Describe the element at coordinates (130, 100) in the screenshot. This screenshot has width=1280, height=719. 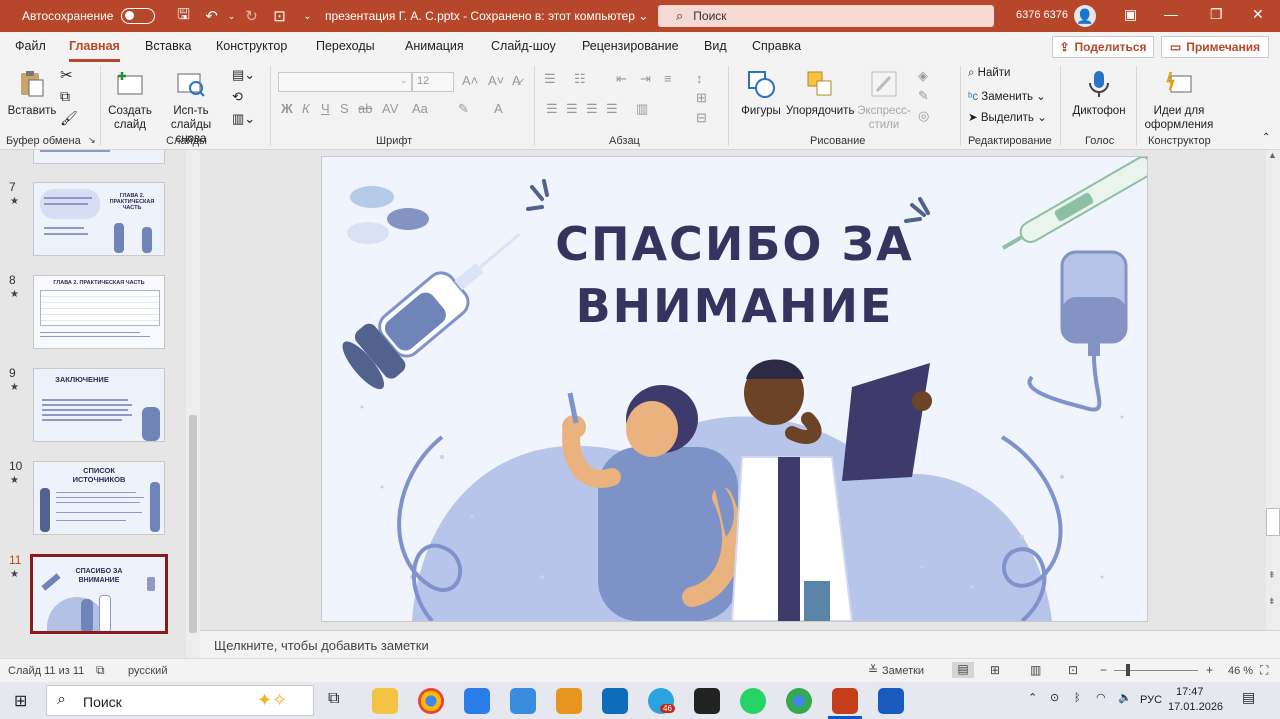
I see `new-slide-button: Создать слайд` at that location.